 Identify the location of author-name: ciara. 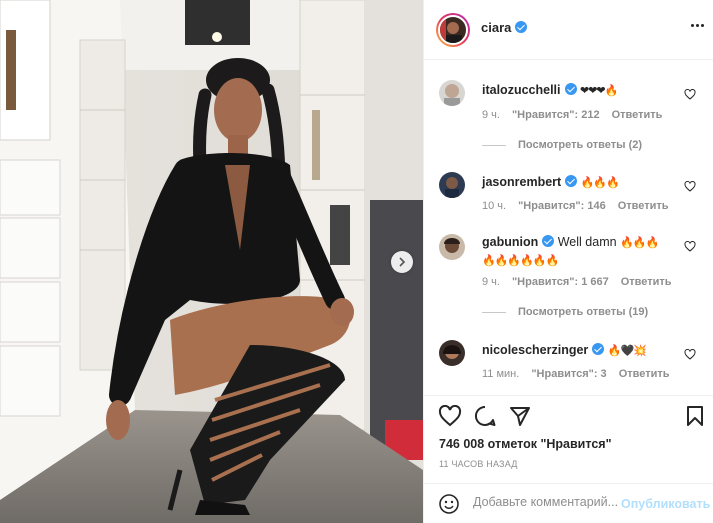
(504, 27).